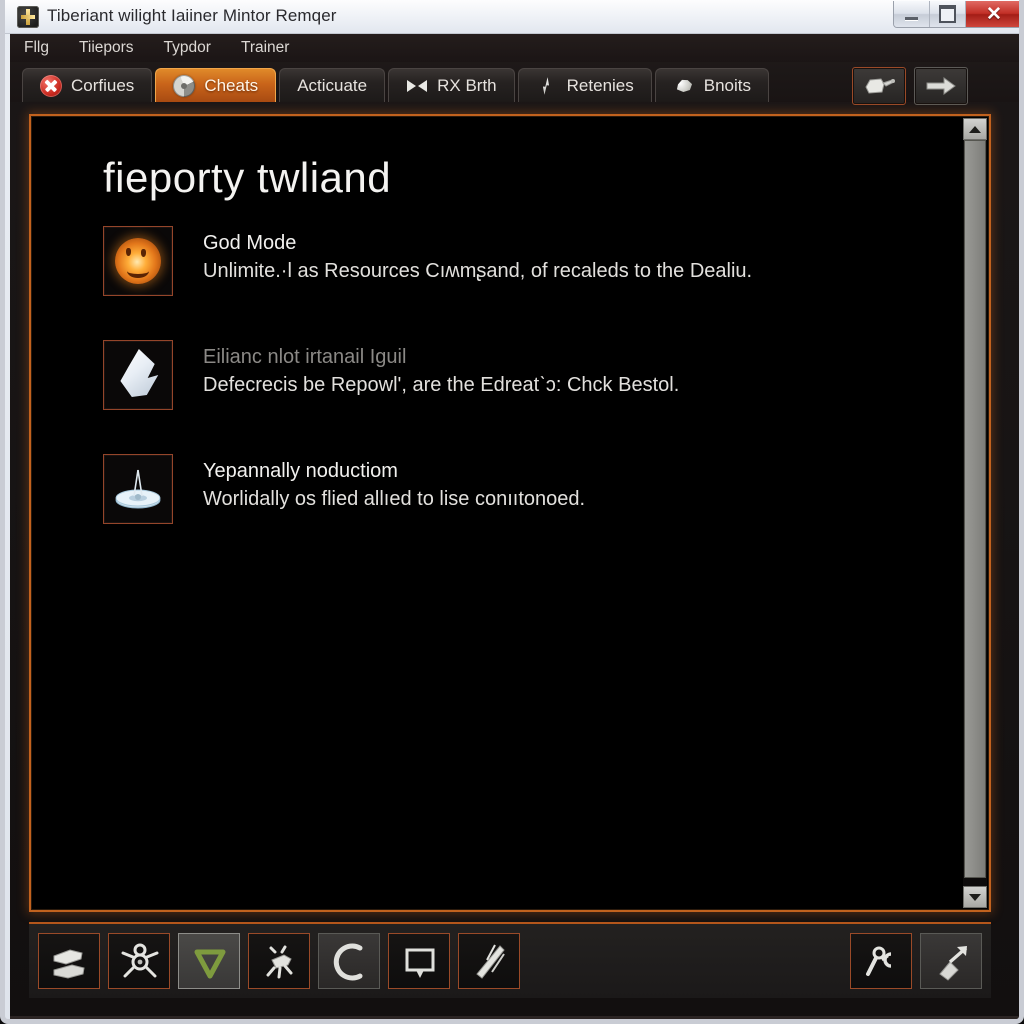  I want to click on minimize-button, so click(912, 14).